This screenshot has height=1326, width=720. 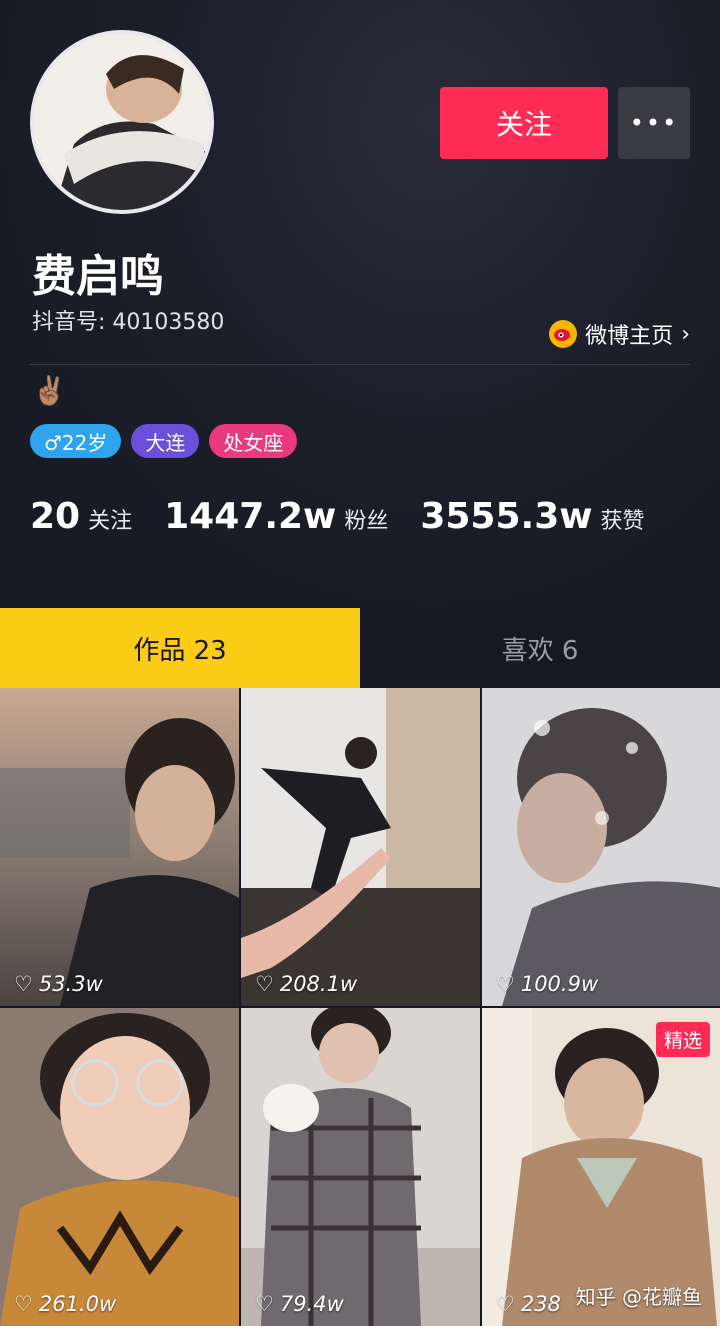 I want to click on stats-row: 20 关注 1447.2w 粉丝 3555.3w 获赞, so click(x=353, y=516).